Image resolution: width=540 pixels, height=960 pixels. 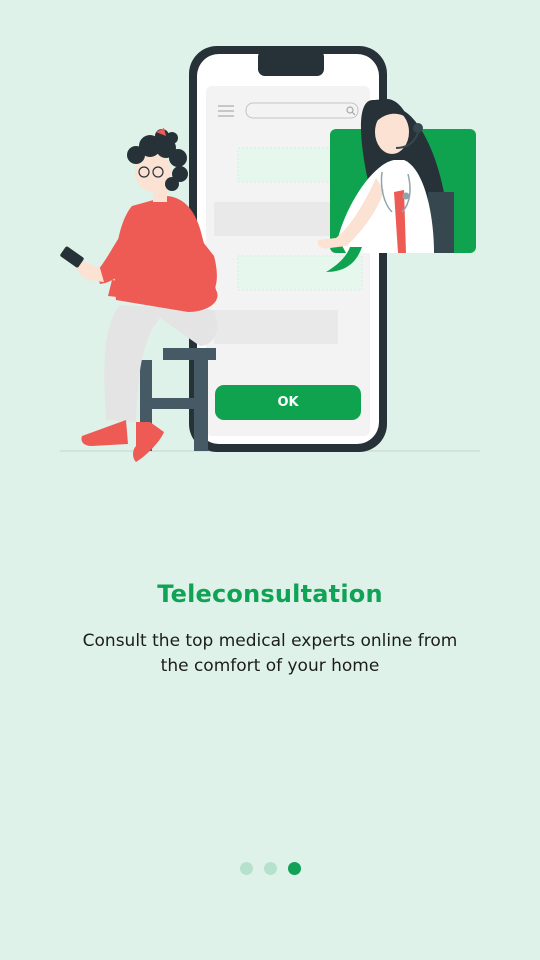 What do you see at coordinates (288, 402) in the screenshot?
I see `ok-button-shape` at bounding box center [288, 402].